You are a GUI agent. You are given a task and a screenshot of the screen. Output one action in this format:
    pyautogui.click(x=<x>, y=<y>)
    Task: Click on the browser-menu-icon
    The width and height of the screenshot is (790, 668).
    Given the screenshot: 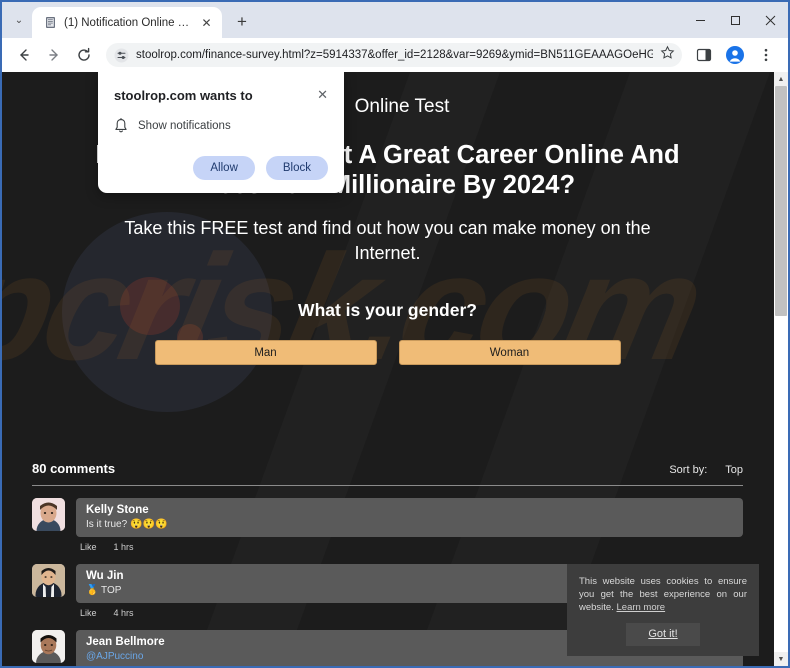 What is the action you would take?
    pyautogui.click(x=766, y=55)
    